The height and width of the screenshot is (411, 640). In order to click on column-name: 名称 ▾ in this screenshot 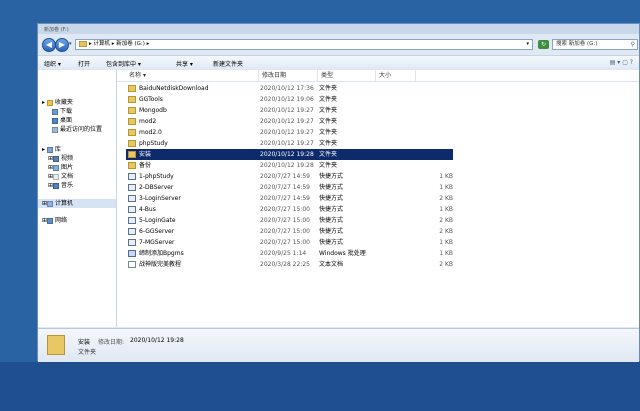, I will do `click(192, 75)`.